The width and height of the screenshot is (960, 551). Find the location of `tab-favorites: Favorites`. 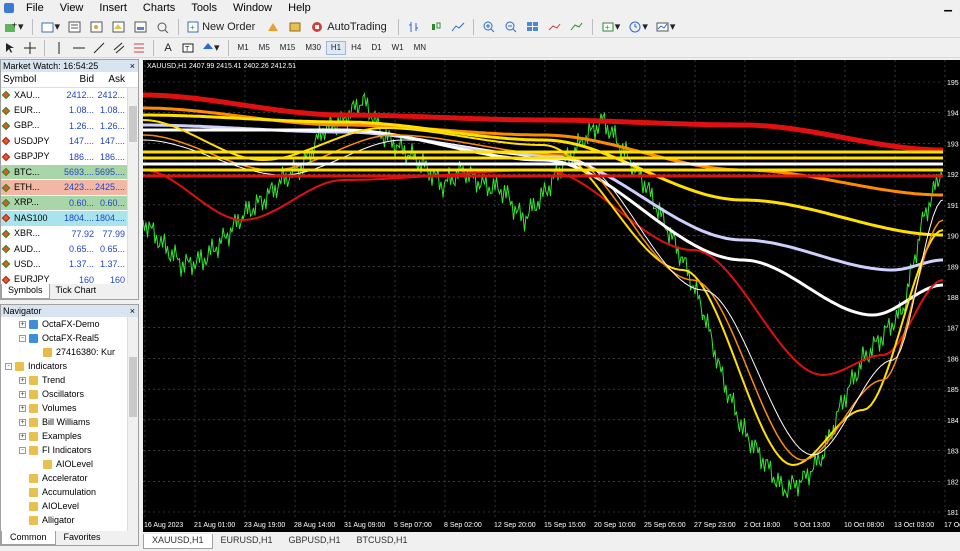

tab-favorites: Favorites is located at coordinates (82, 538).